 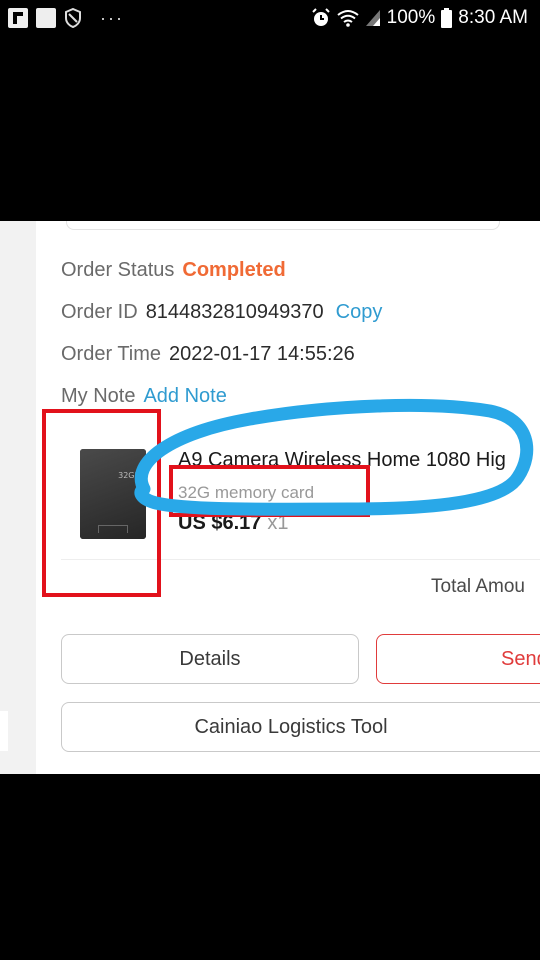 I want to click on order-id-value: 8144832810949370, so click(x=234, y=312).